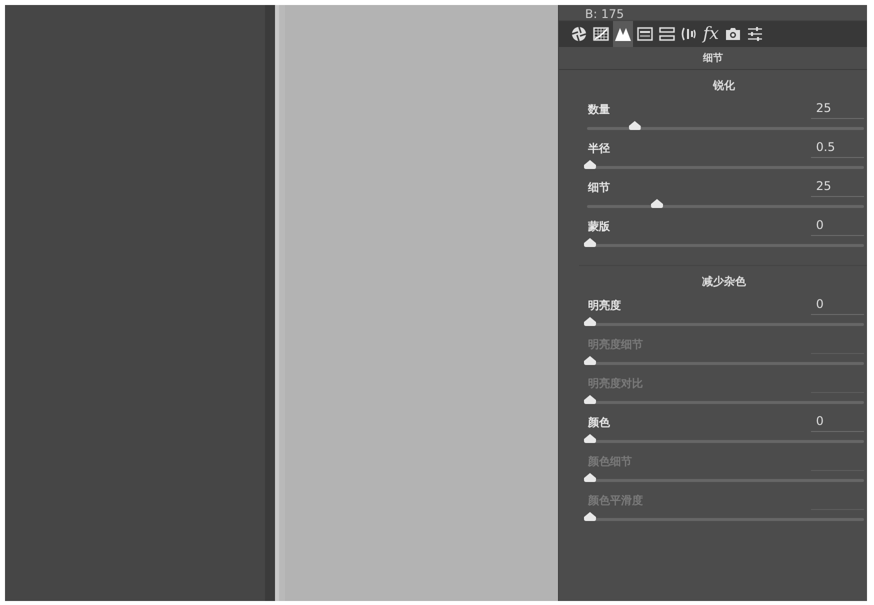  What do you see at coordinates (754, 34) in the screenshot?
I see `sliders-icon` at bounding box center [754, 34].